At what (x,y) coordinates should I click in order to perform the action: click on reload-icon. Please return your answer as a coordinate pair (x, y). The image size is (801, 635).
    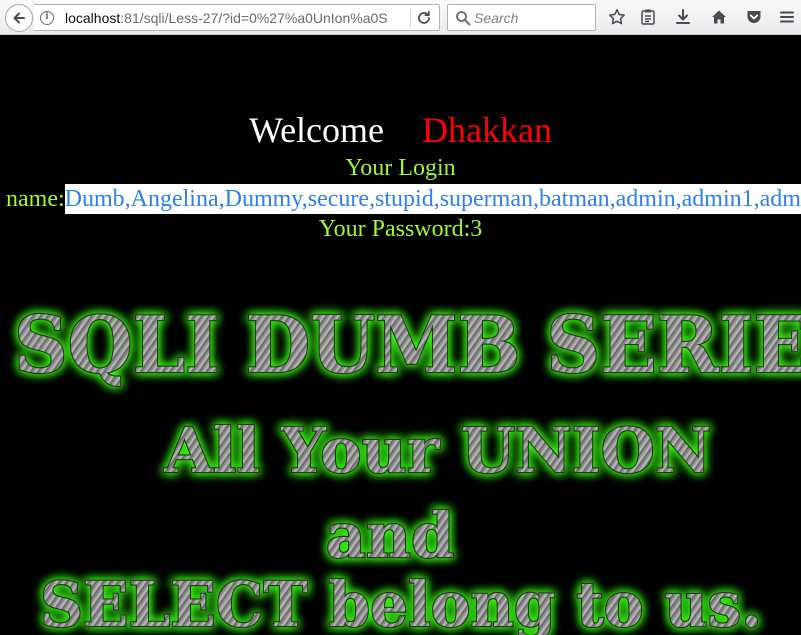
    Looking at the image, I should click on (424, 18).